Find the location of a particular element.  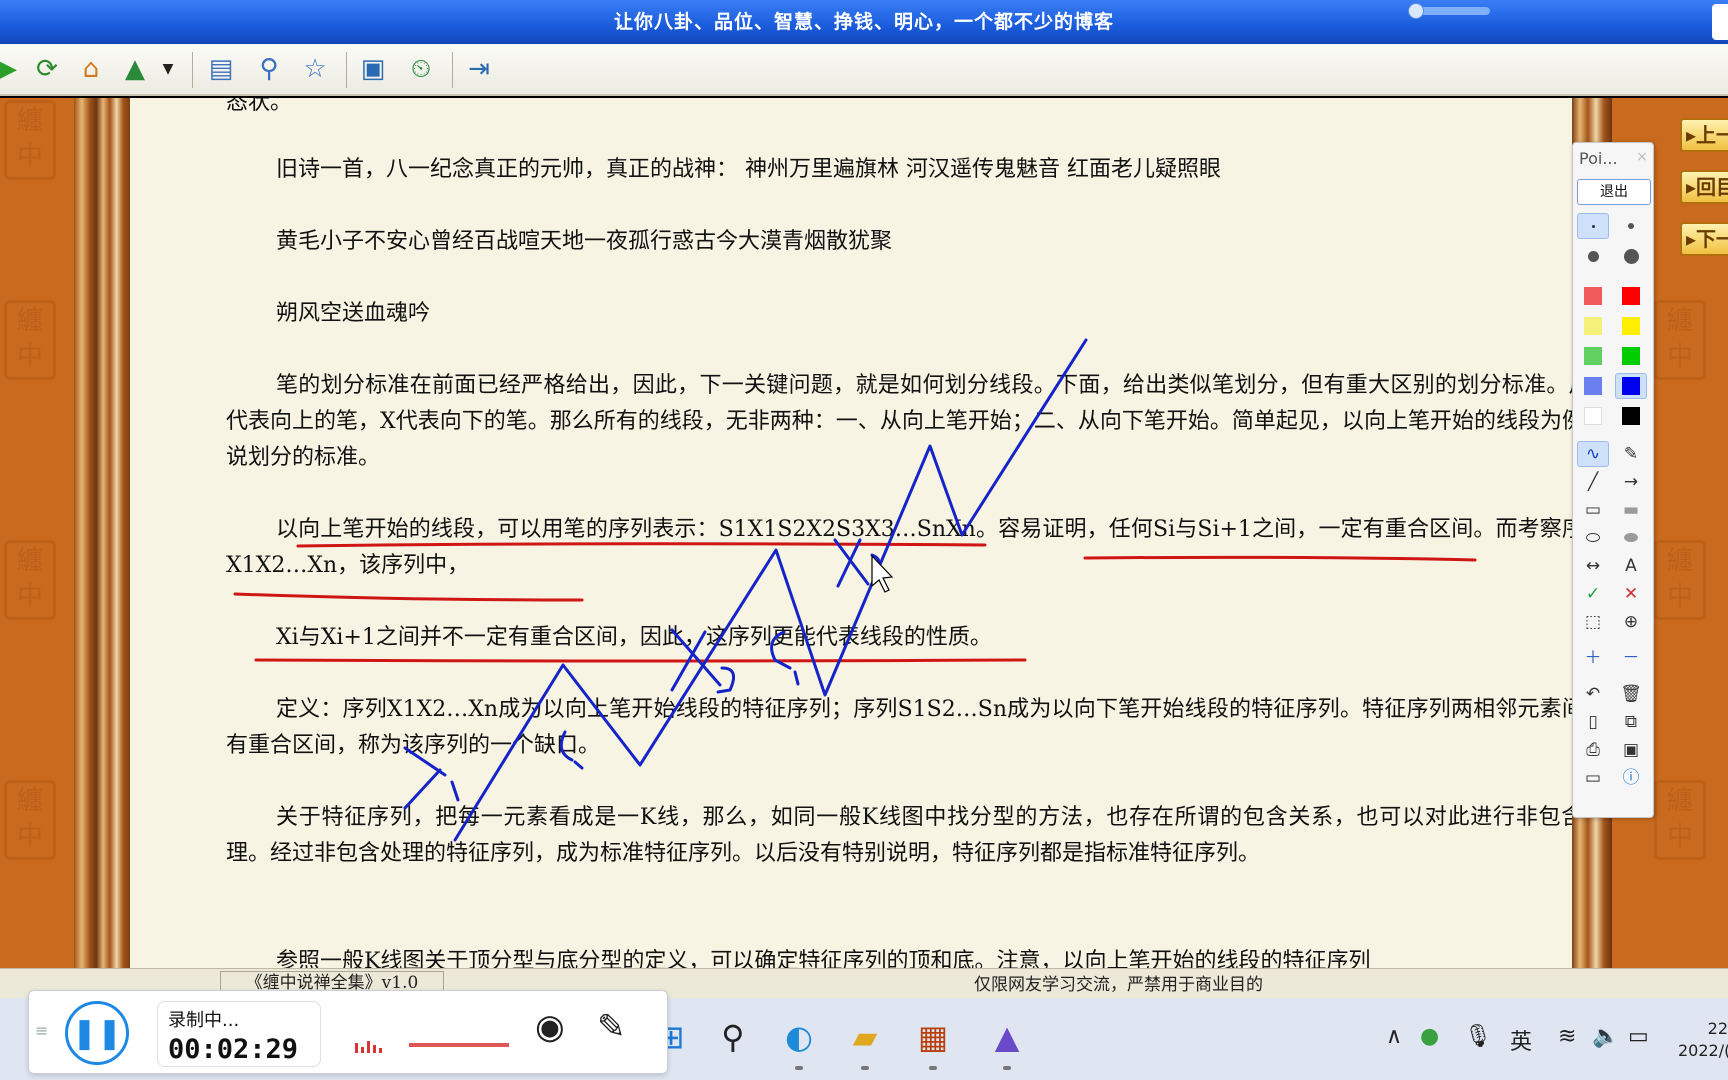

drag-handle-icon: ≡ is located at coordinates (41, 1030).